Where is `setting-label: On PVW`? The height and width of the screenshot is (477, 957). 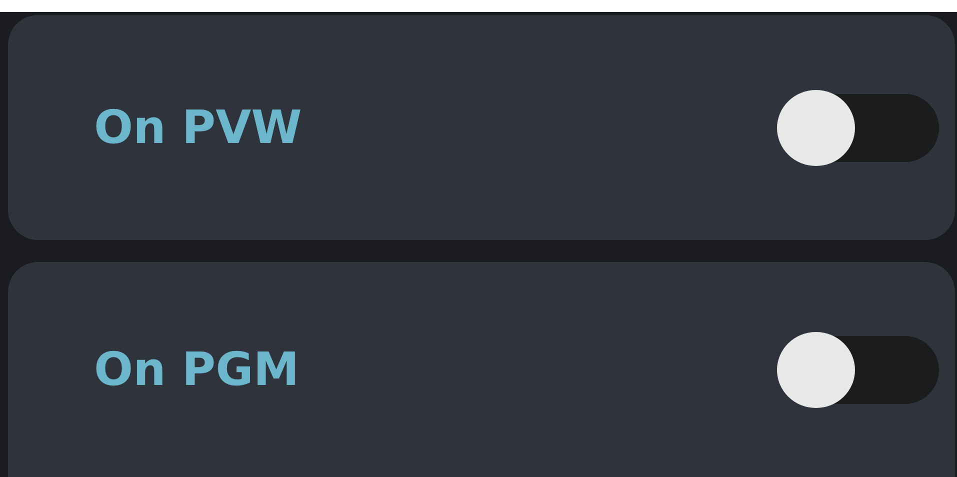 setting-label: On PVW is located at coordinates (198, 127).